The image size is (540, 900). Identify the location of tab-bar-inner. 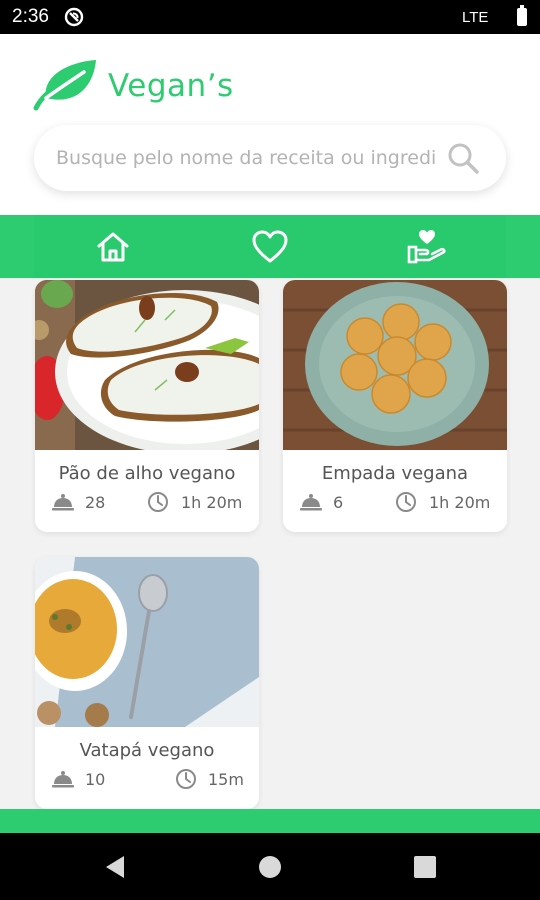
(270, 246).